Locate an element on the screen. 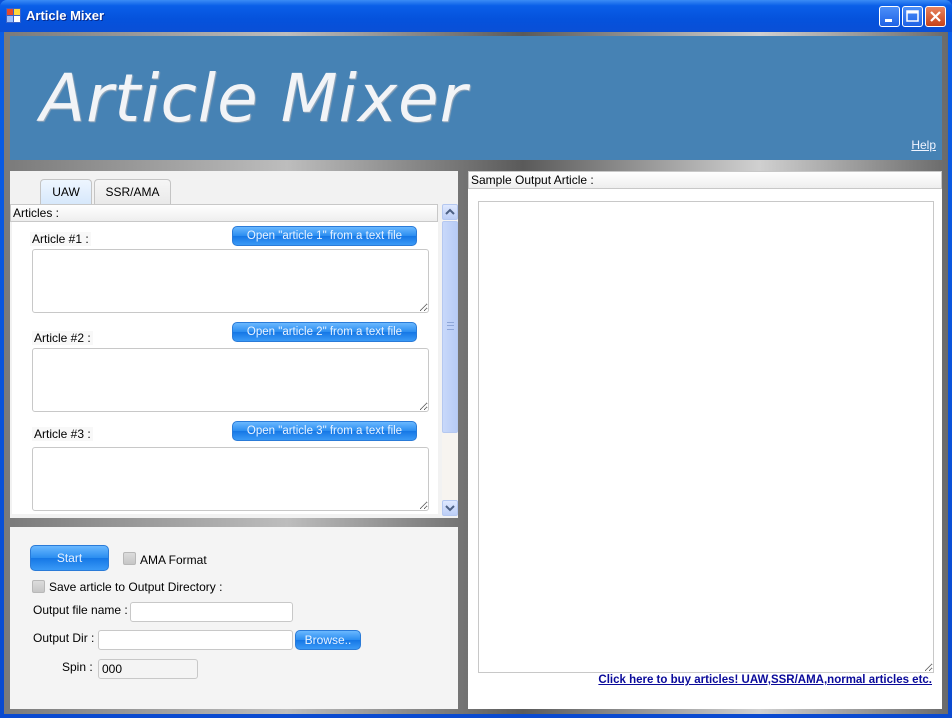  save-to-dir-label: Save article to Output Directory : is located at coordinates (136, 587).